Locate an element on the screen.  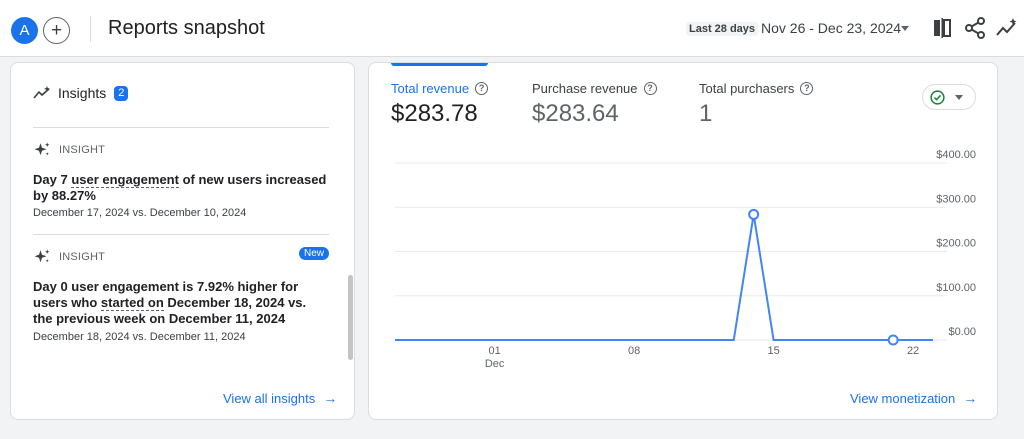
view-all-insights-link: View all insights → is located at coordinates (280, 398).